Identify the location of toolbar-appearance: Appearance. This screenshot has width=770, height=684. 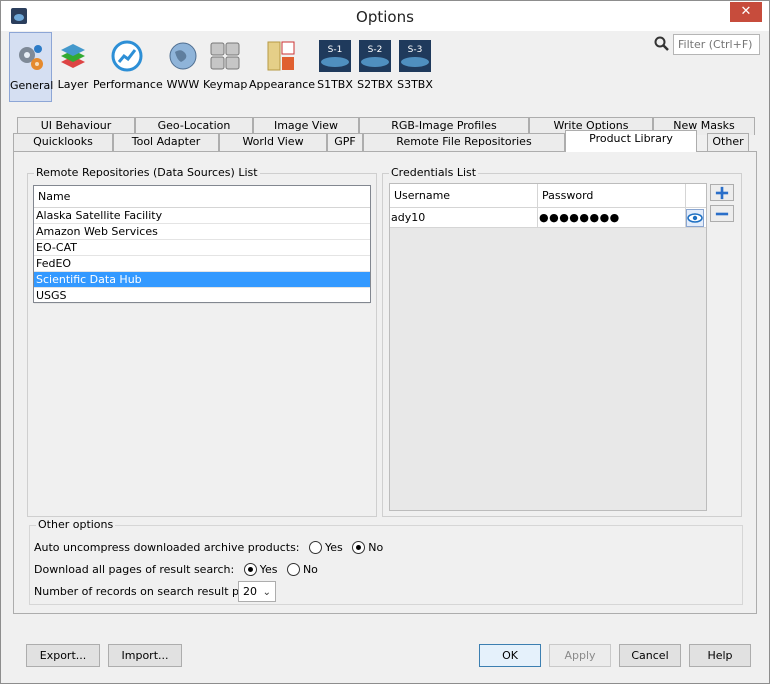
(282, 67).